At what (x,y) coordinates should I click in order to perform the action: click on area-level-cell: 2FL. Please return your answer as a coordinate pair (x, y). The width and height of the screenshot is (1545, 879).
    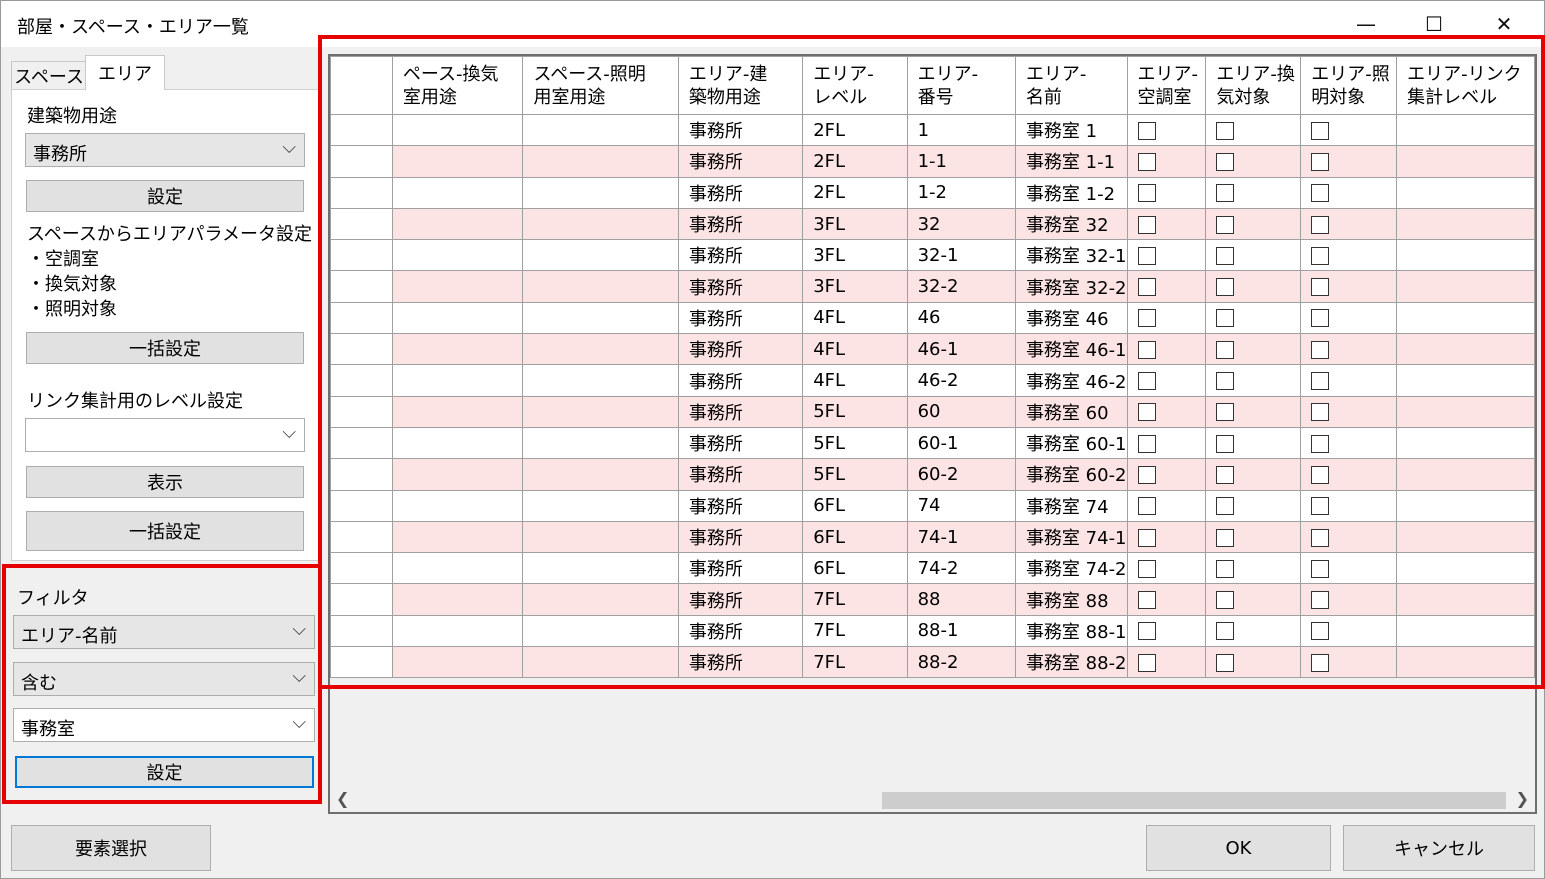
    Looking at the image, I should click on (855, 161).